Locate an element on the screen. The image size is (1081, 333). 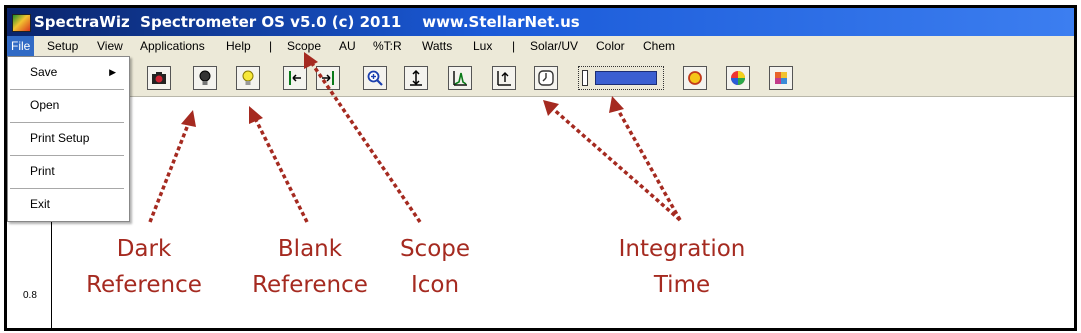
menu-watts: Watts is located at coordinates (437, 46).